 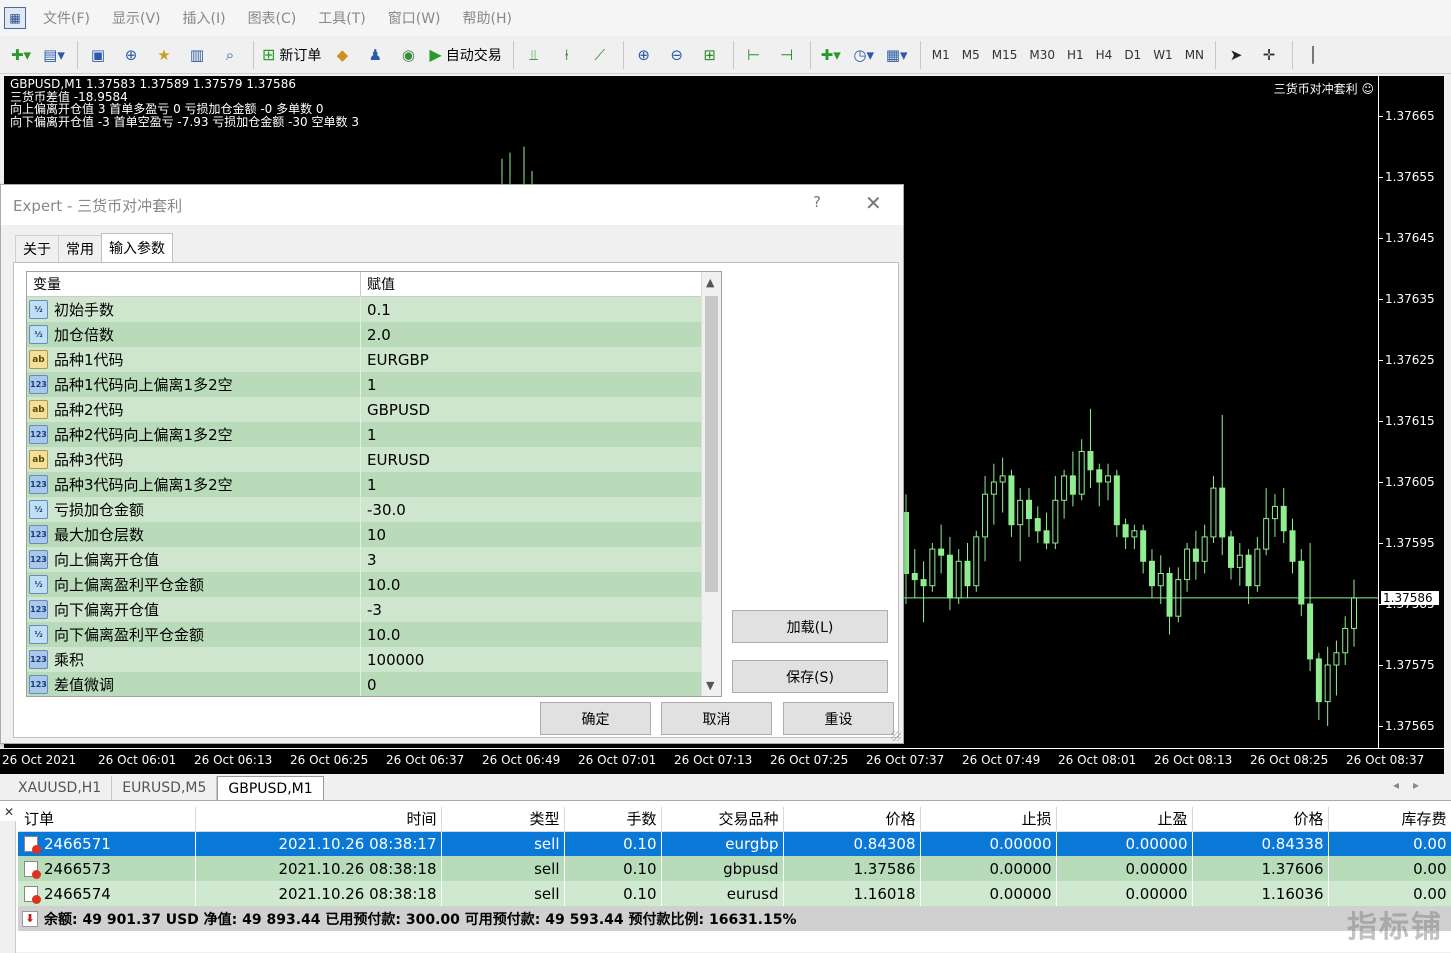 What do you see at coordinates (502, 819) in the screenshot?
I see `col-type: 类型` at bounding box center [502, 819].